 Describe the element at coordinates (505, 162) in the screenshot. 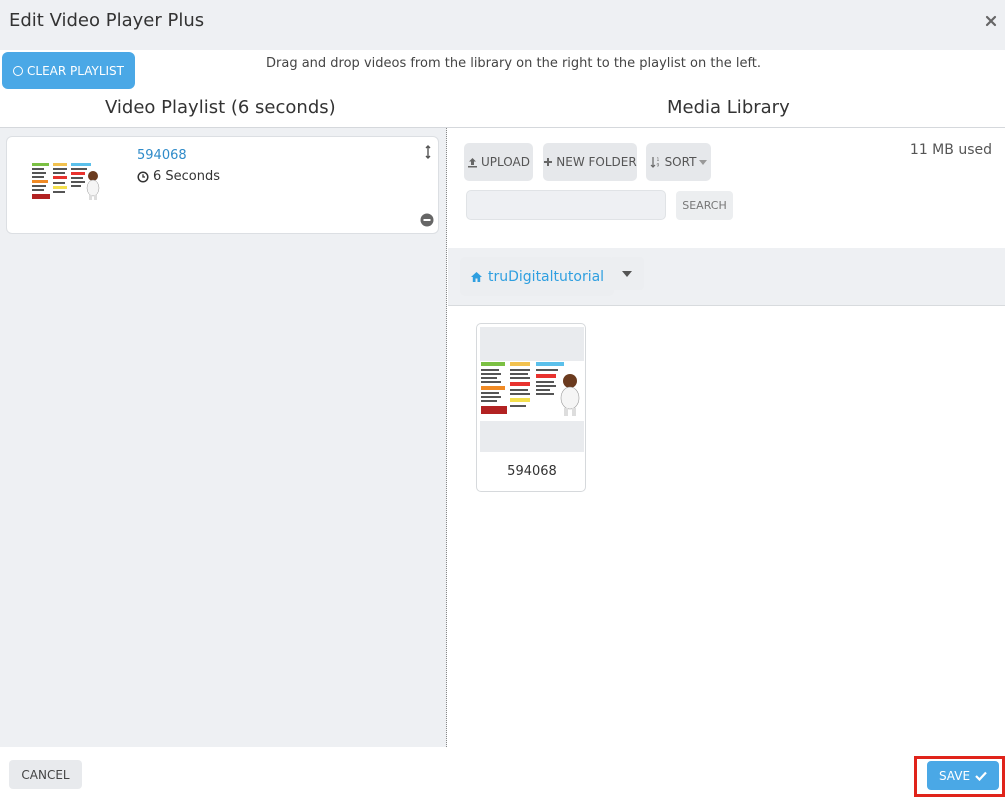

I see `upload-label: UPLOAD` at that location.